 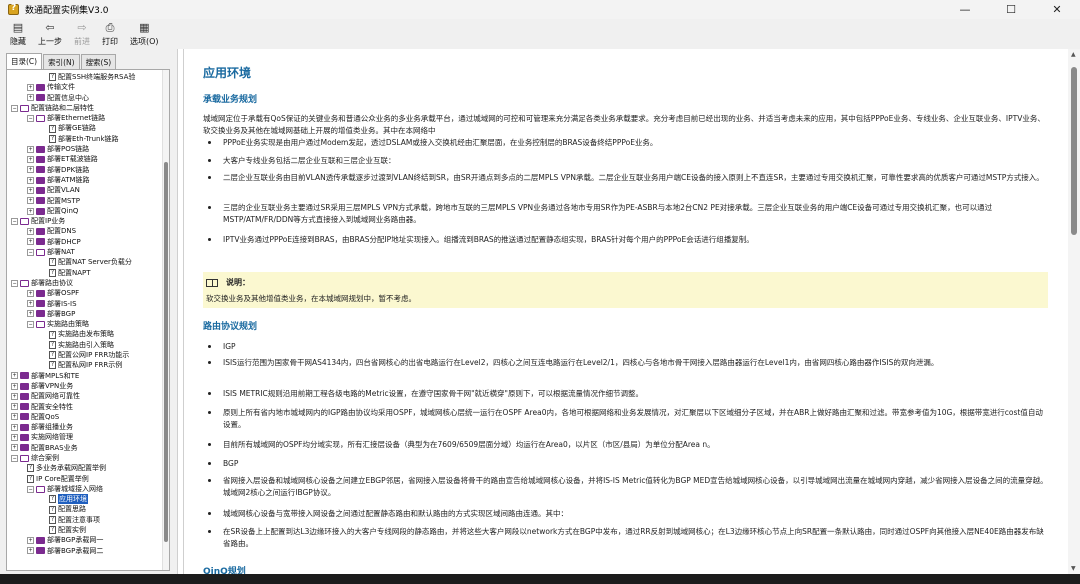 What do you see at coordinates (85, 87) in the screenshot?
I see `tree-item: + 传输文件` at bounding box center [85, 87].